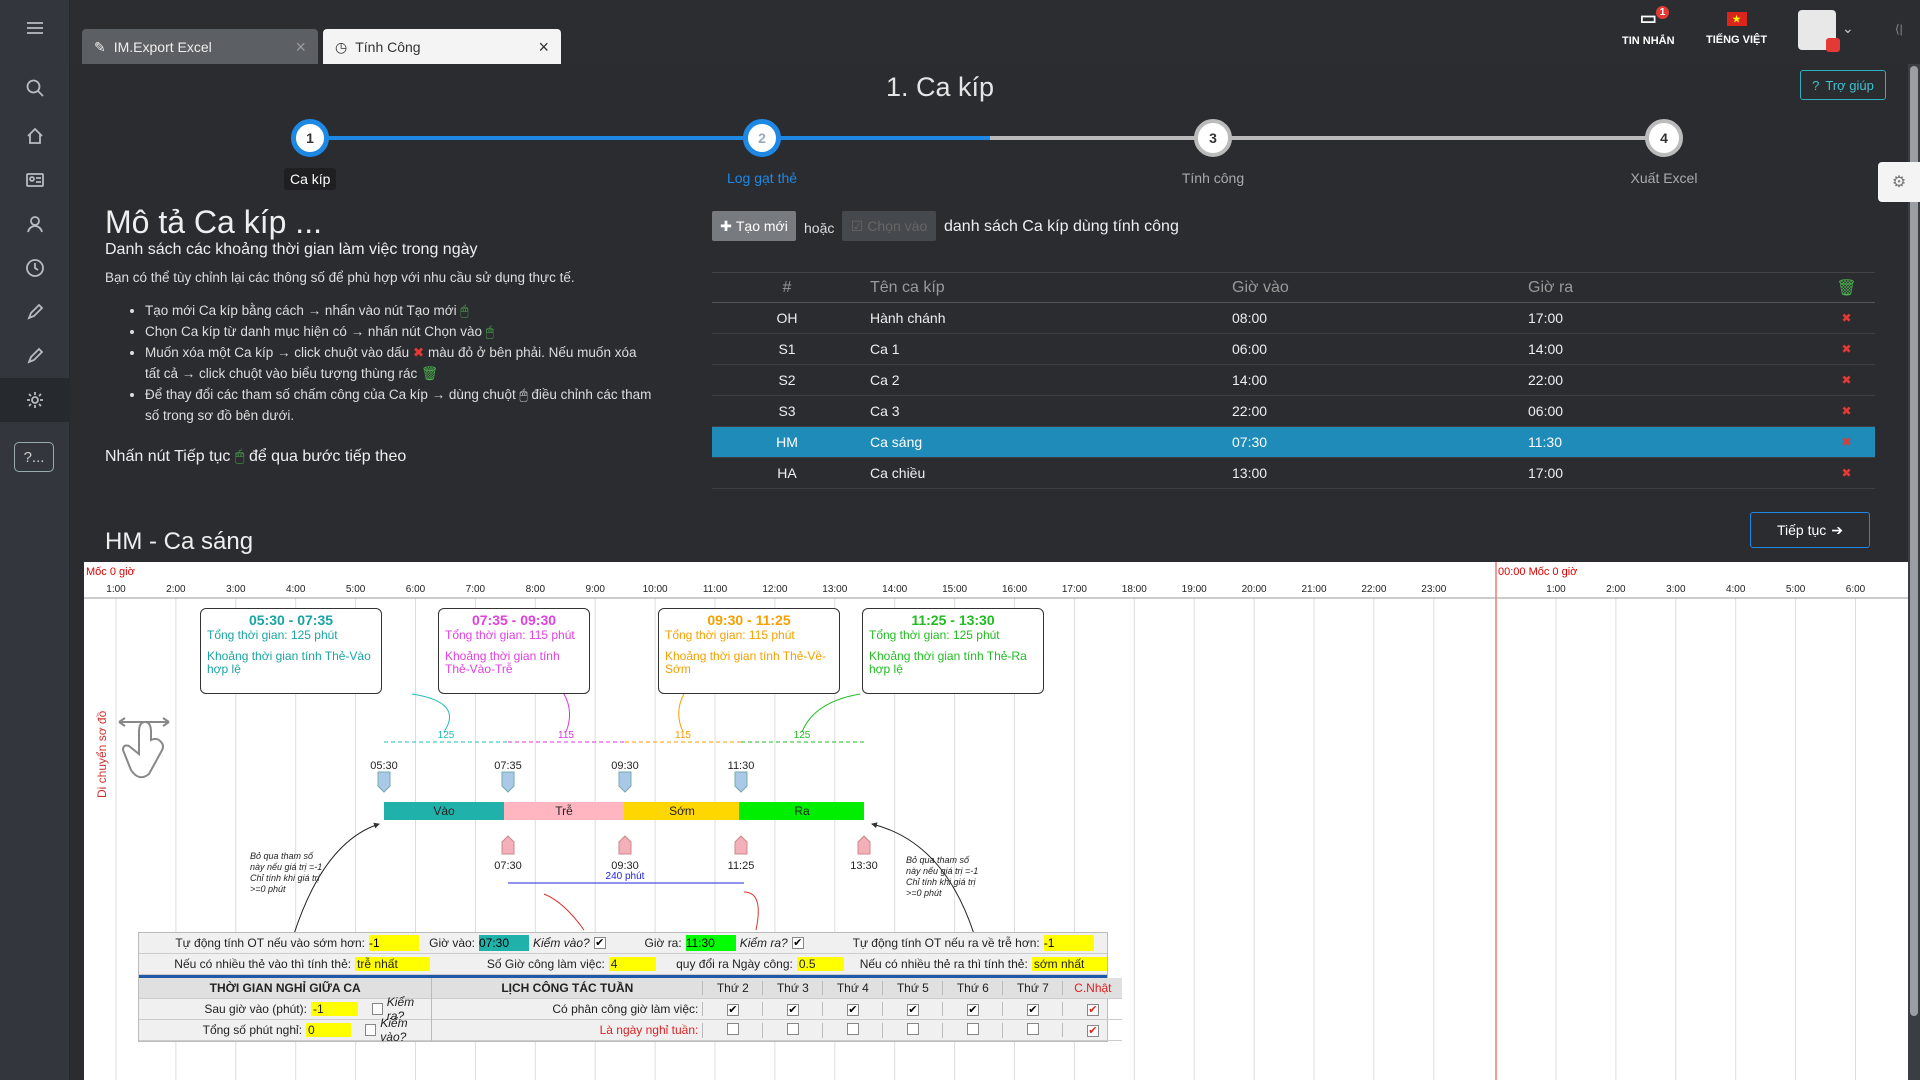 The image size is (1920, 1080). I want to click on break-check-out-checkbox, so click(377, 1009).